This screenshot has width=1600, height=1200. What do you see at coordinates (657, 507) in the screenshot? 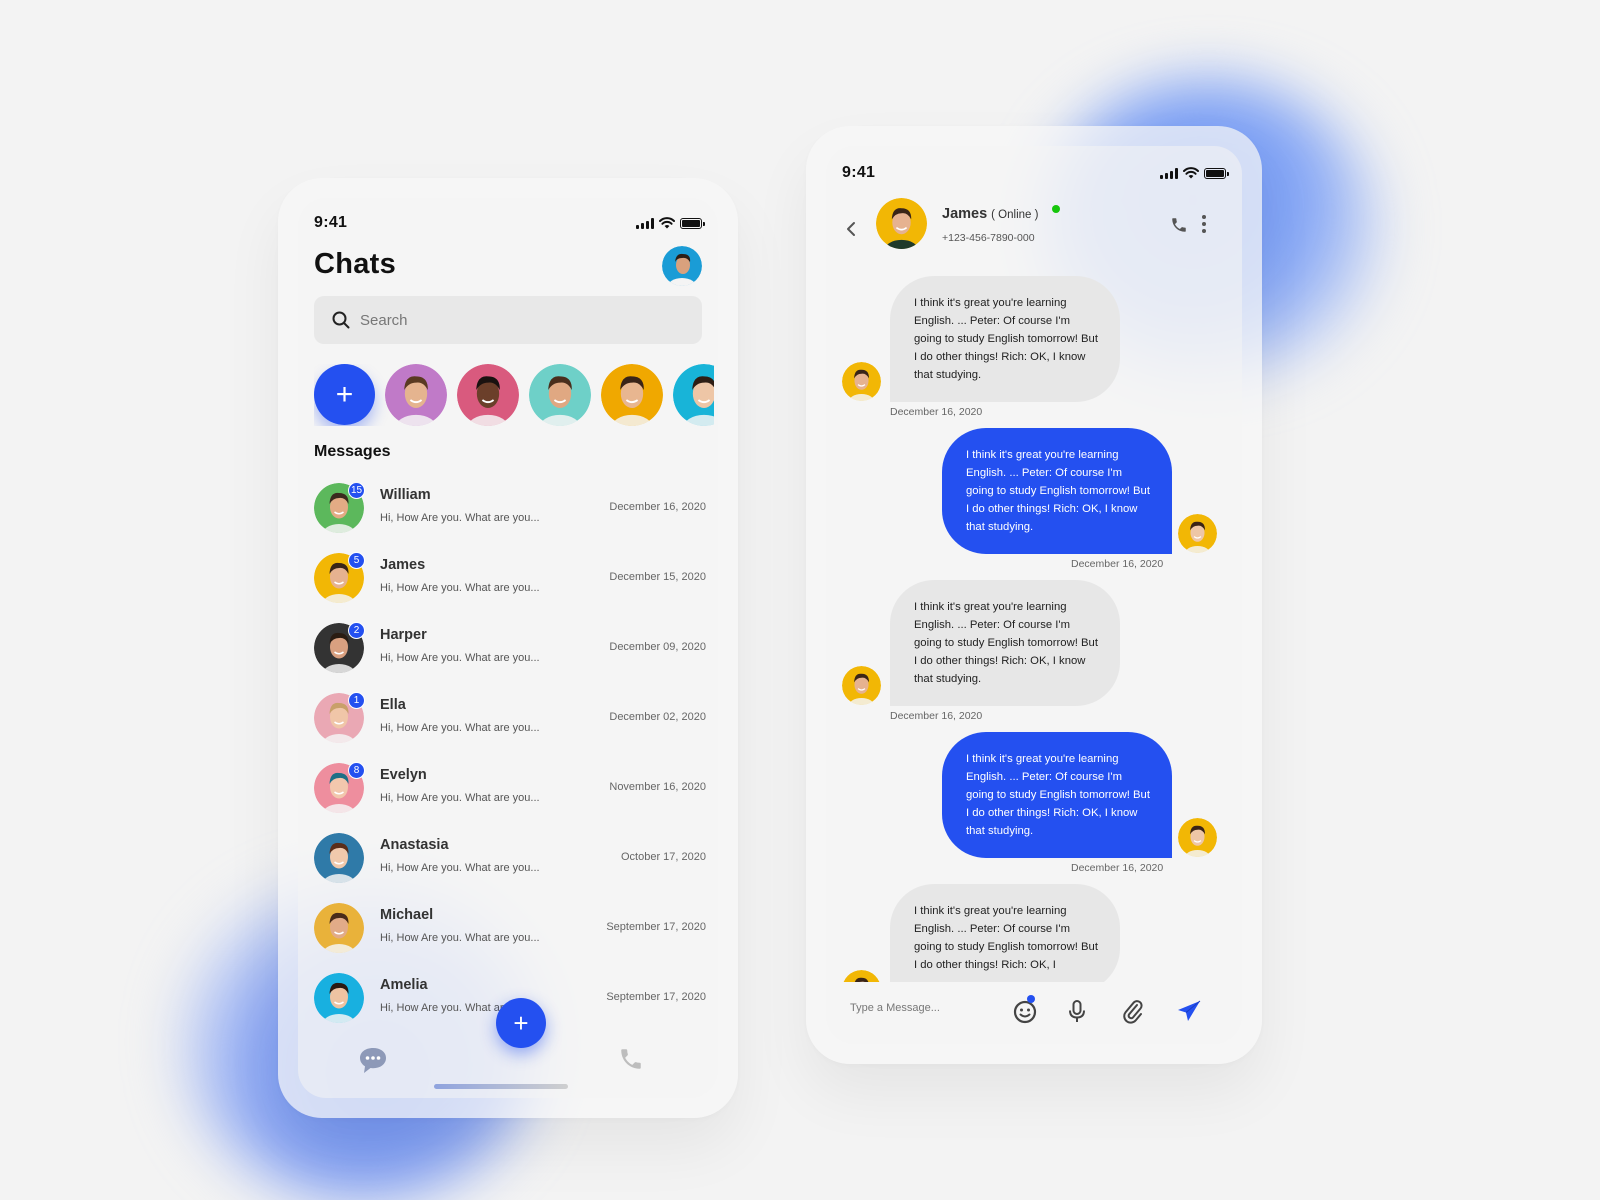
I see `chat-date: December 16, 2020` at bounding box center [657, 507].